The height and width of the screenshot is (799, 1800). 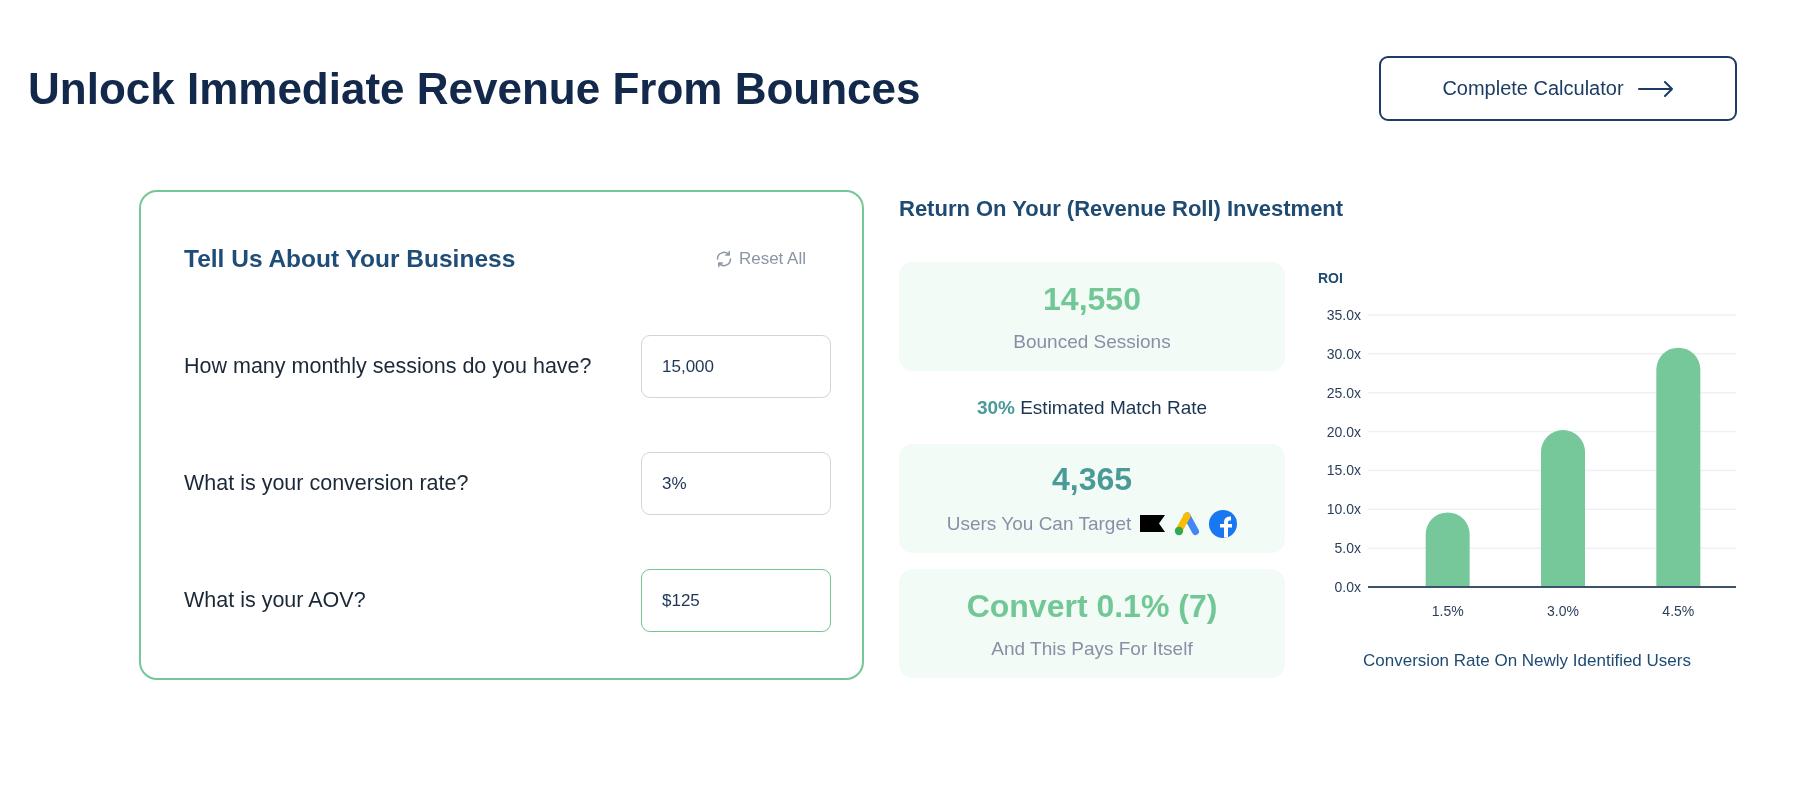 I want to click on y-tick-label: 25.0x, so click(x=1343, y=392).